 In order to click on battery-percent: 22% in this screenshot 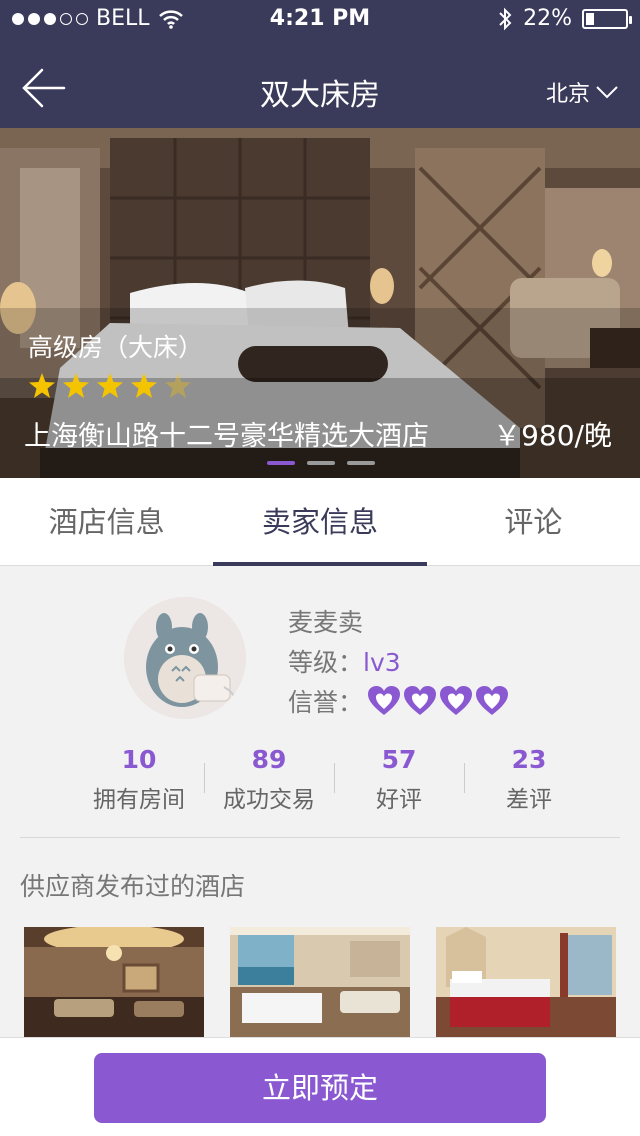, I will do `click(547, 18)`.